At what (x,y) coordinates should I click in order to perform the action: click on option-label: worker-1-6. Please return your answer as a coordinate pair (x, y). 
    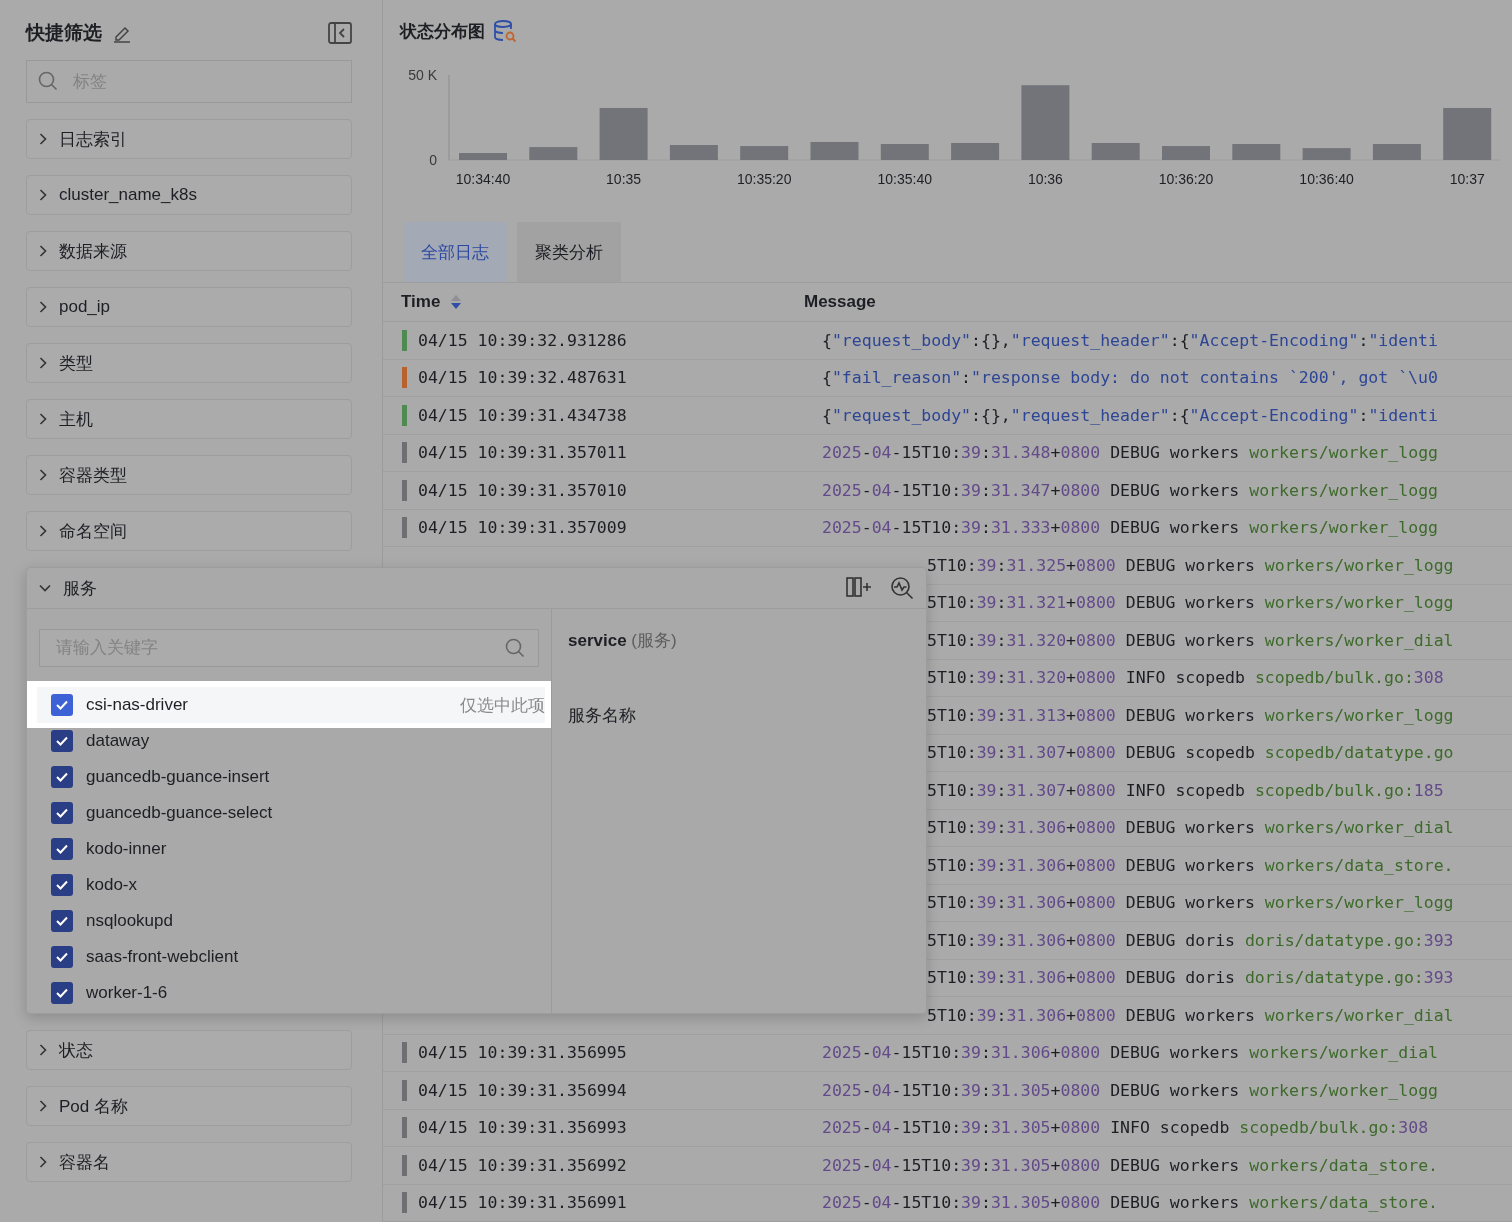
    Looking at the image, I should click on (127, 993).